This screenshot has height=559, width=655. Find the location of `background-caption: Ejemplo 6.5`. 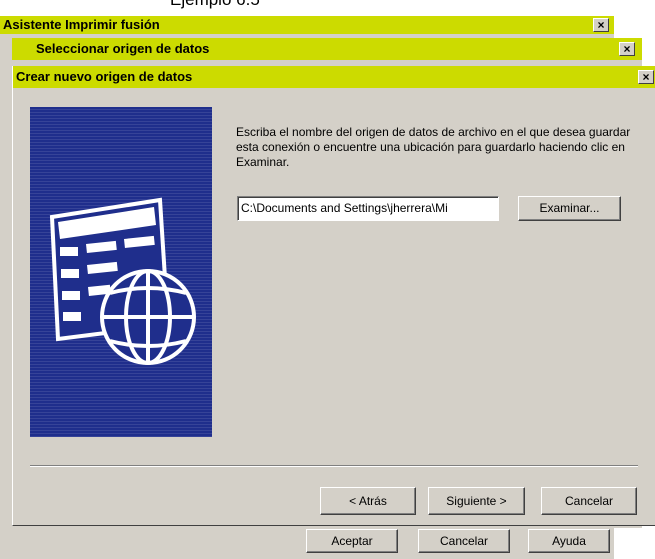

background-caption: Ejemplo 6.5 is located at coordinates (215, 5).